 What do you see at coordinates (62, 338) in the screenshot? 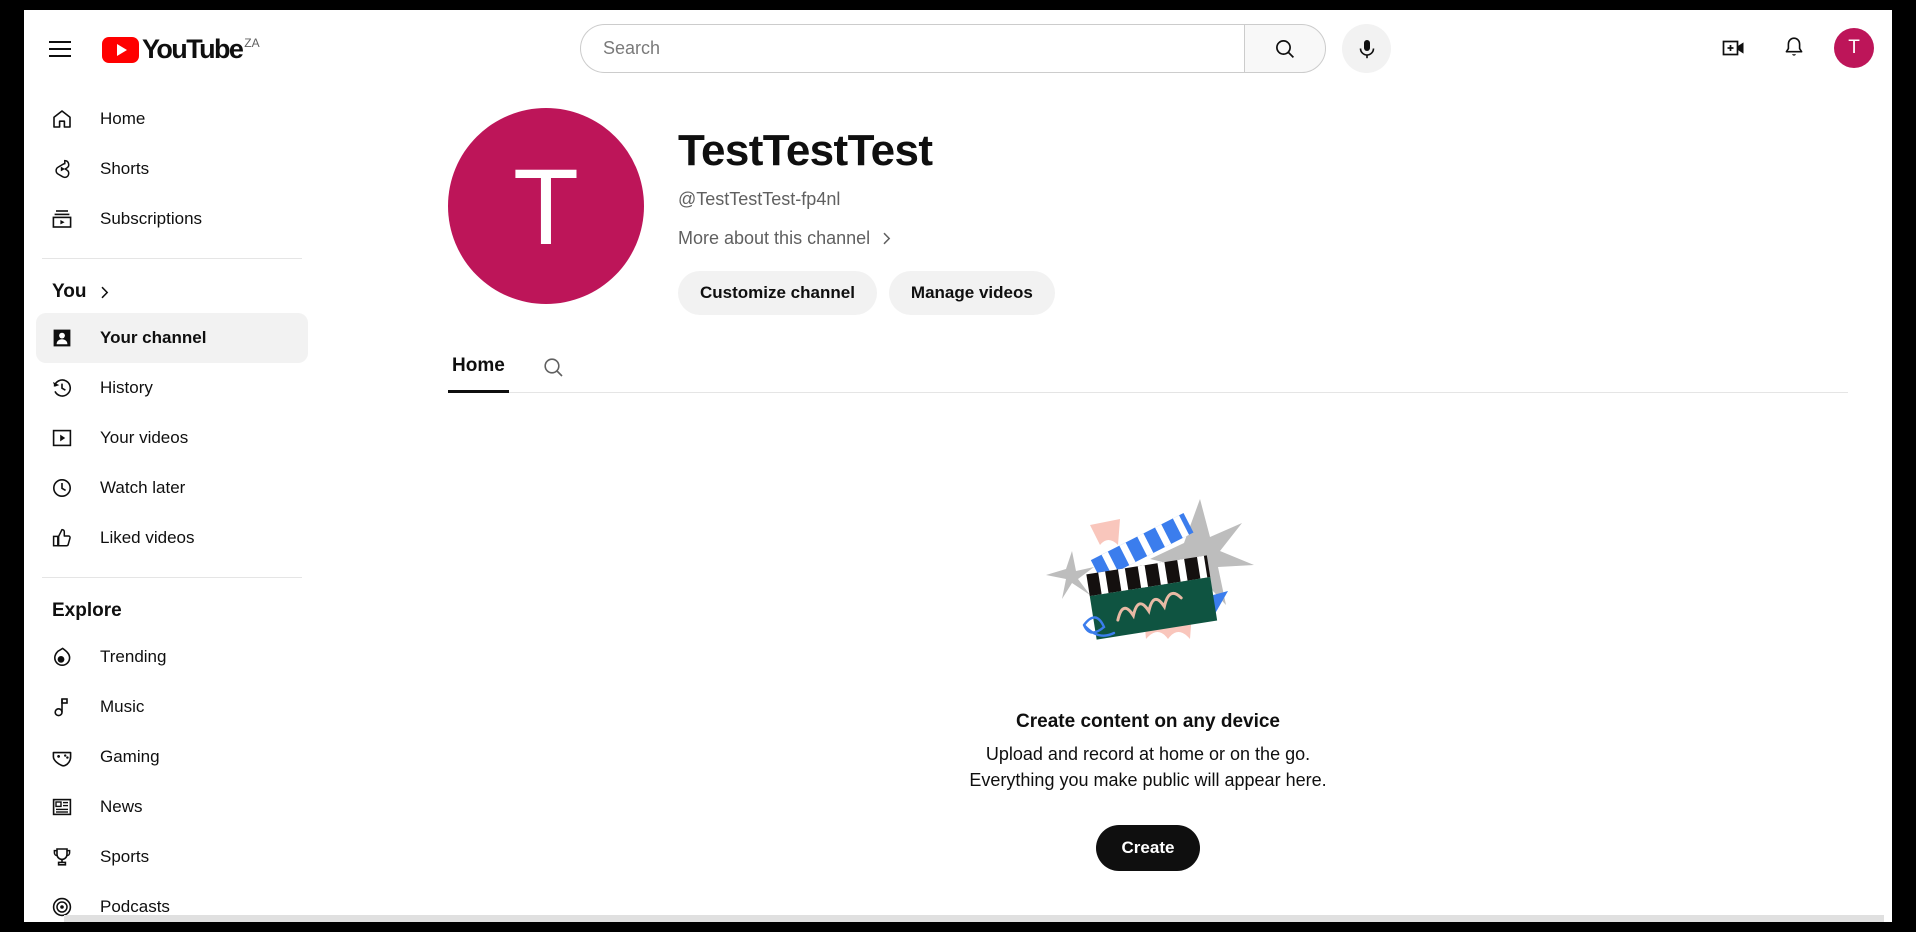
I see `person-icon` at bounding box center [62, 338].